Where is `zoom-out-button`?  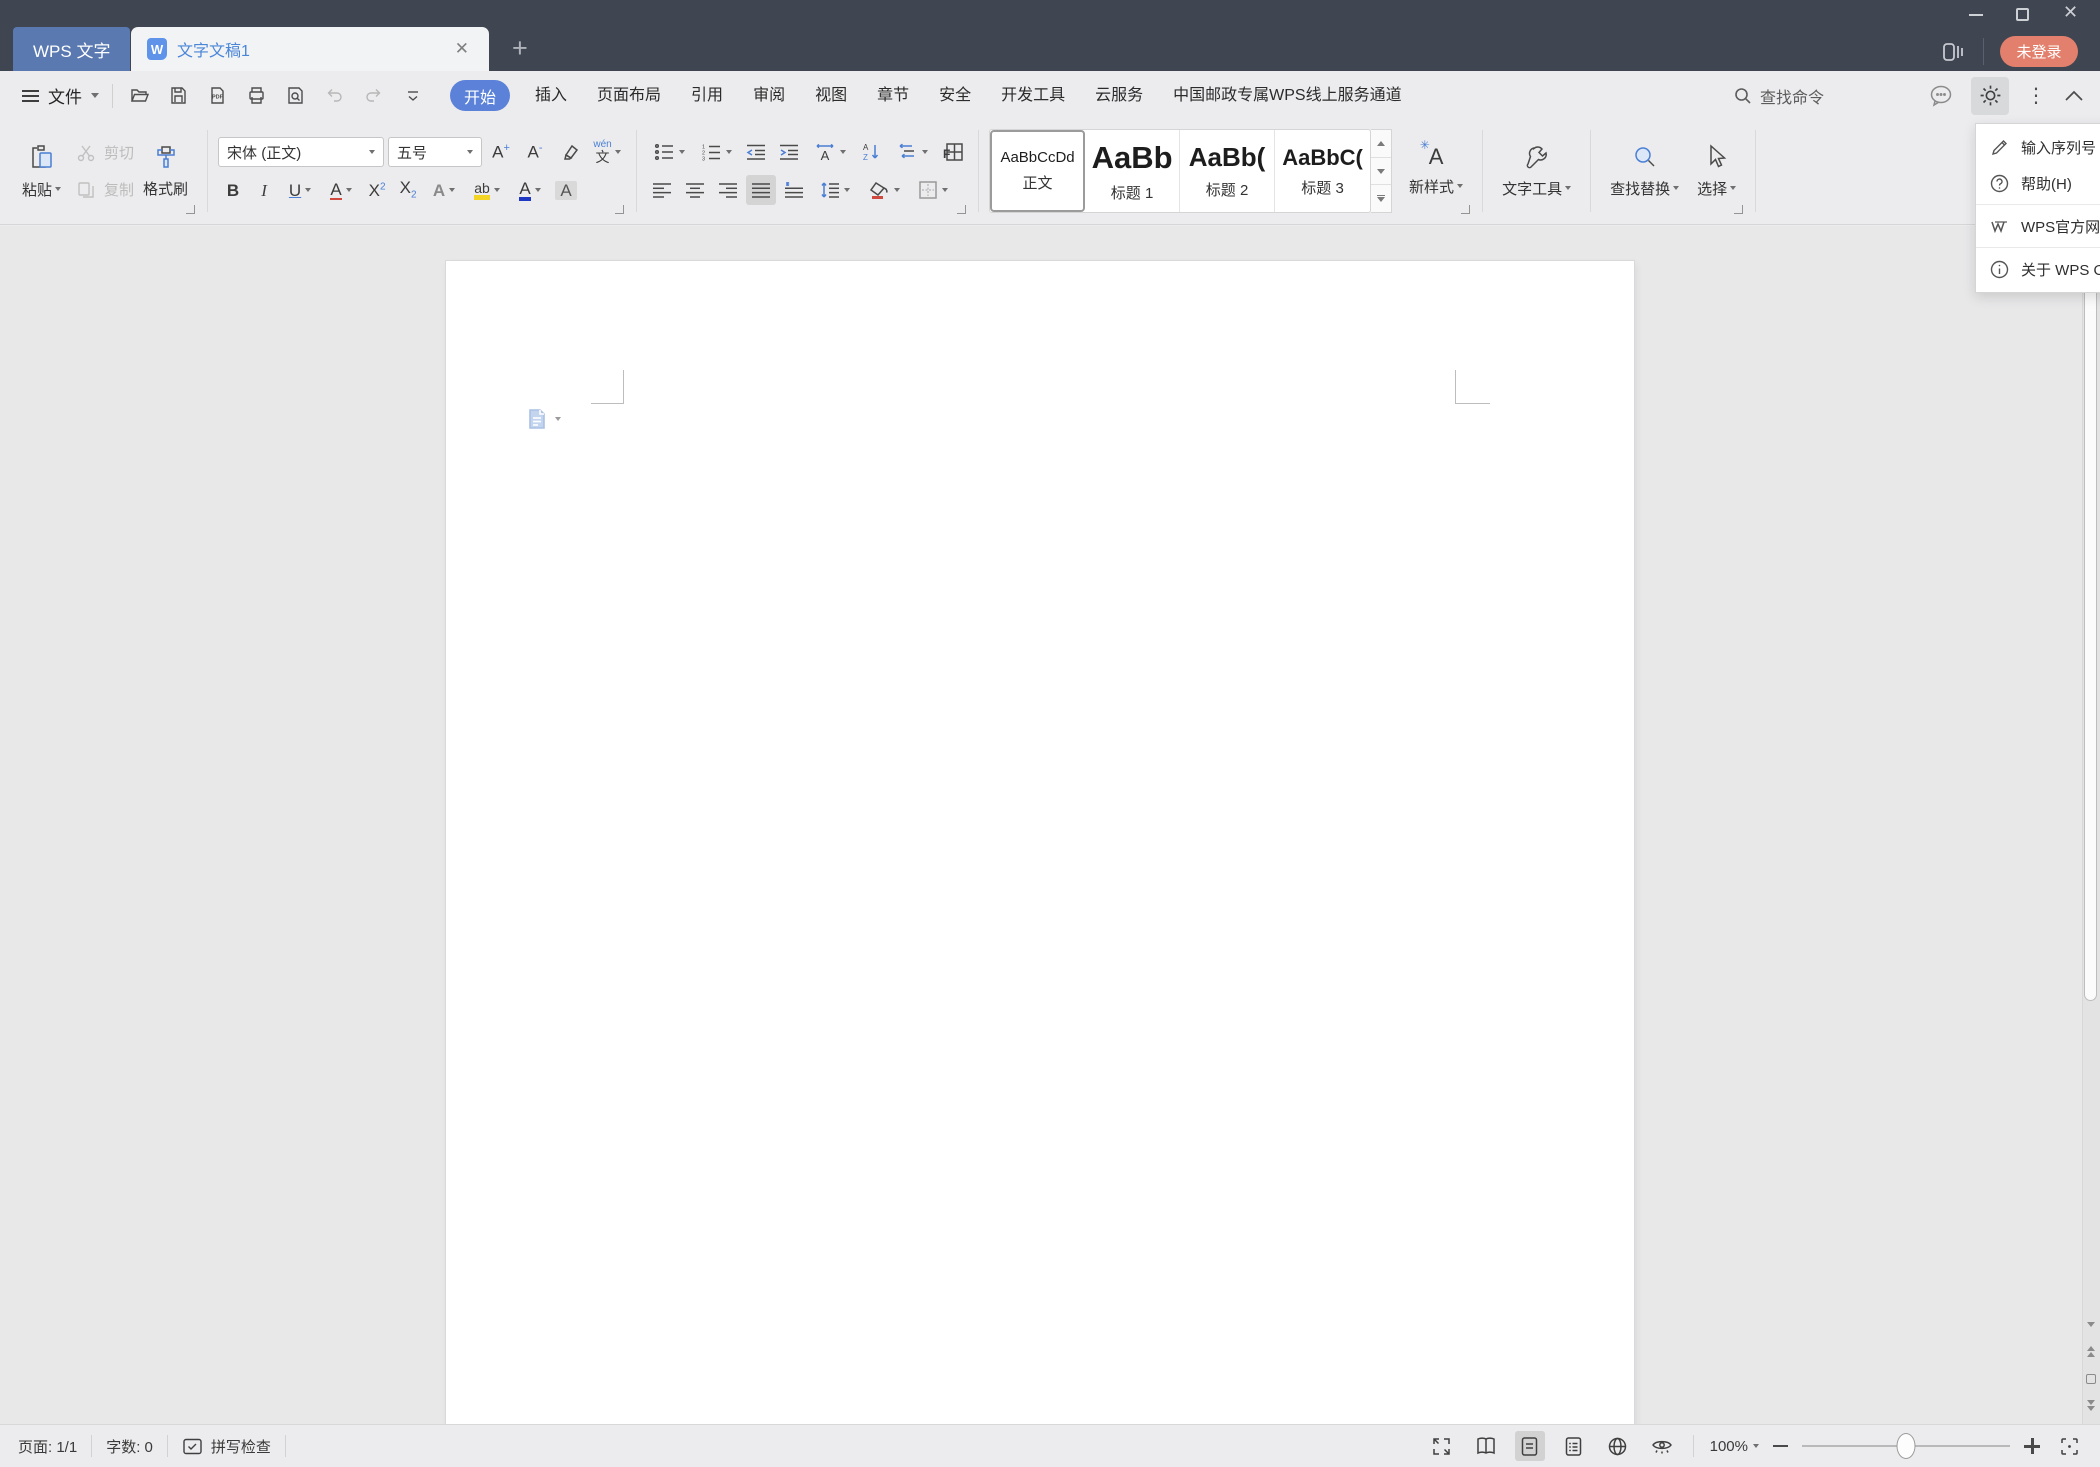
zoom-out-button is located at coordinates (1780, 1446).